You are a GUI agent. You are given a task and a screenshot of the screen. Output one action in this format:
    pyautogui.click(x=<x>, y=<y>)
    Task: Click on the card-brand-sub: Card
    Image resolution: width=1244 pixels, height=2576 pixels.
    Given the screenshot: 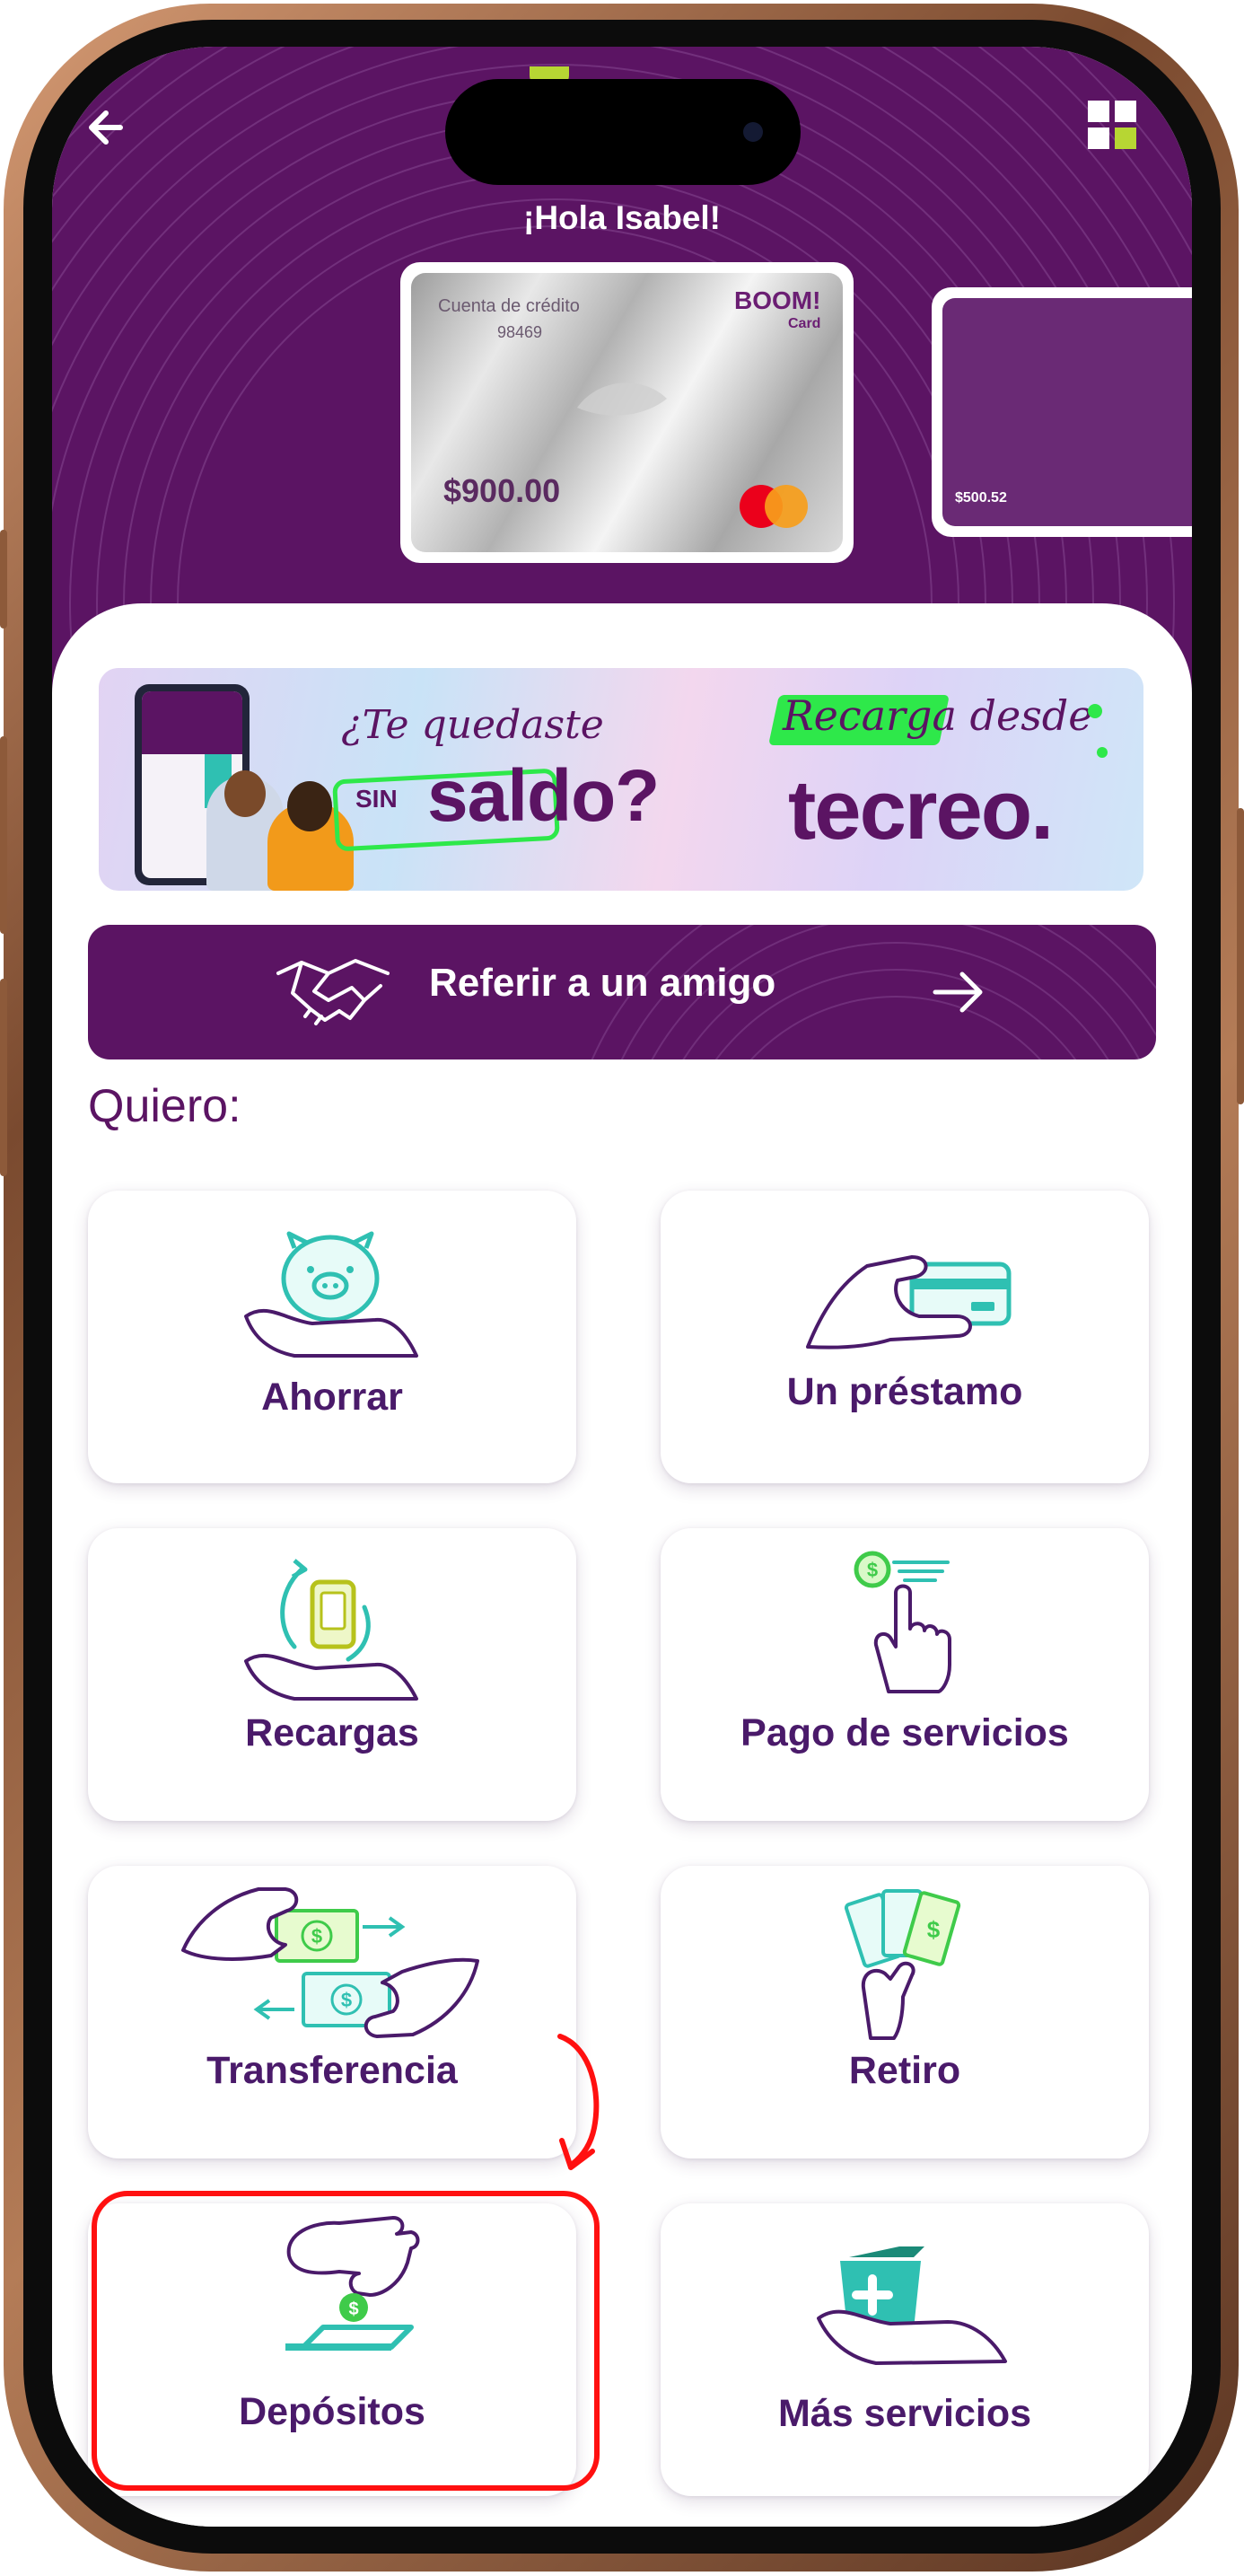 What is the action you would take?
    pyautogui.click(x=804, y=323)
    